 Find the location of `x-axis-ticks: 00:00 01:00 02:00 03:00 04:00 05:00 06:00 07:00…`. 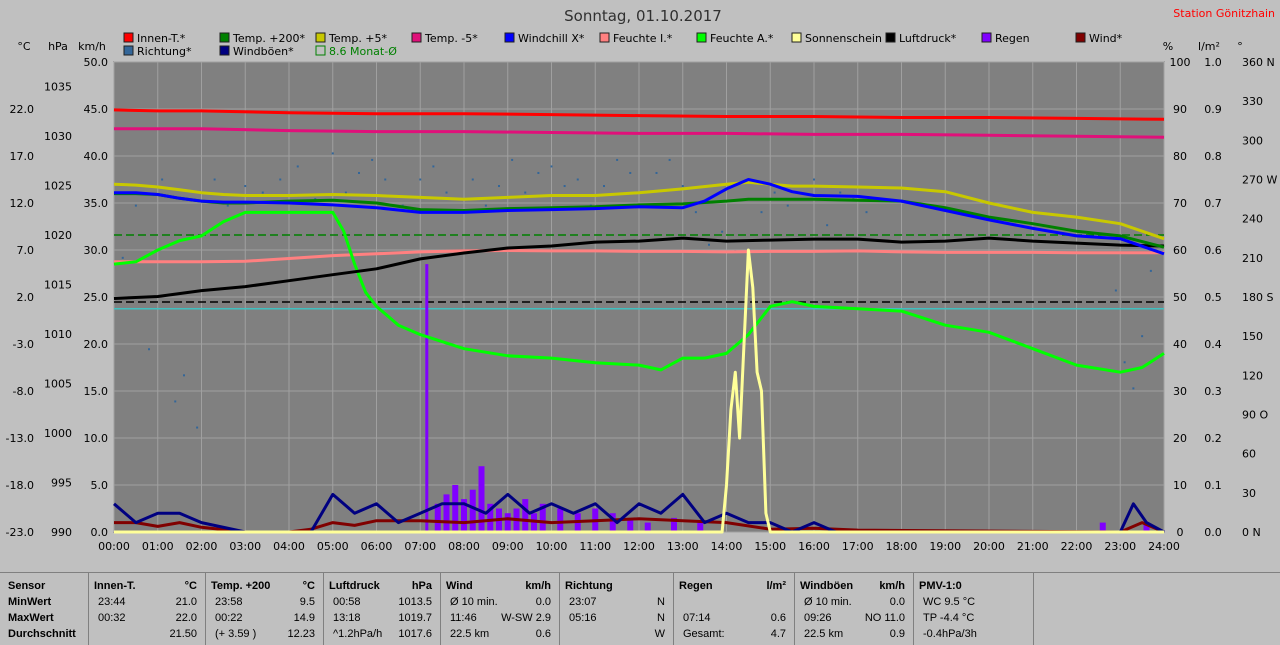

x-axis-ticks: 00:00 01:00 02:00 03:00 04:00 05:00 06:00 07:00… is located at coordinates (639, 546).